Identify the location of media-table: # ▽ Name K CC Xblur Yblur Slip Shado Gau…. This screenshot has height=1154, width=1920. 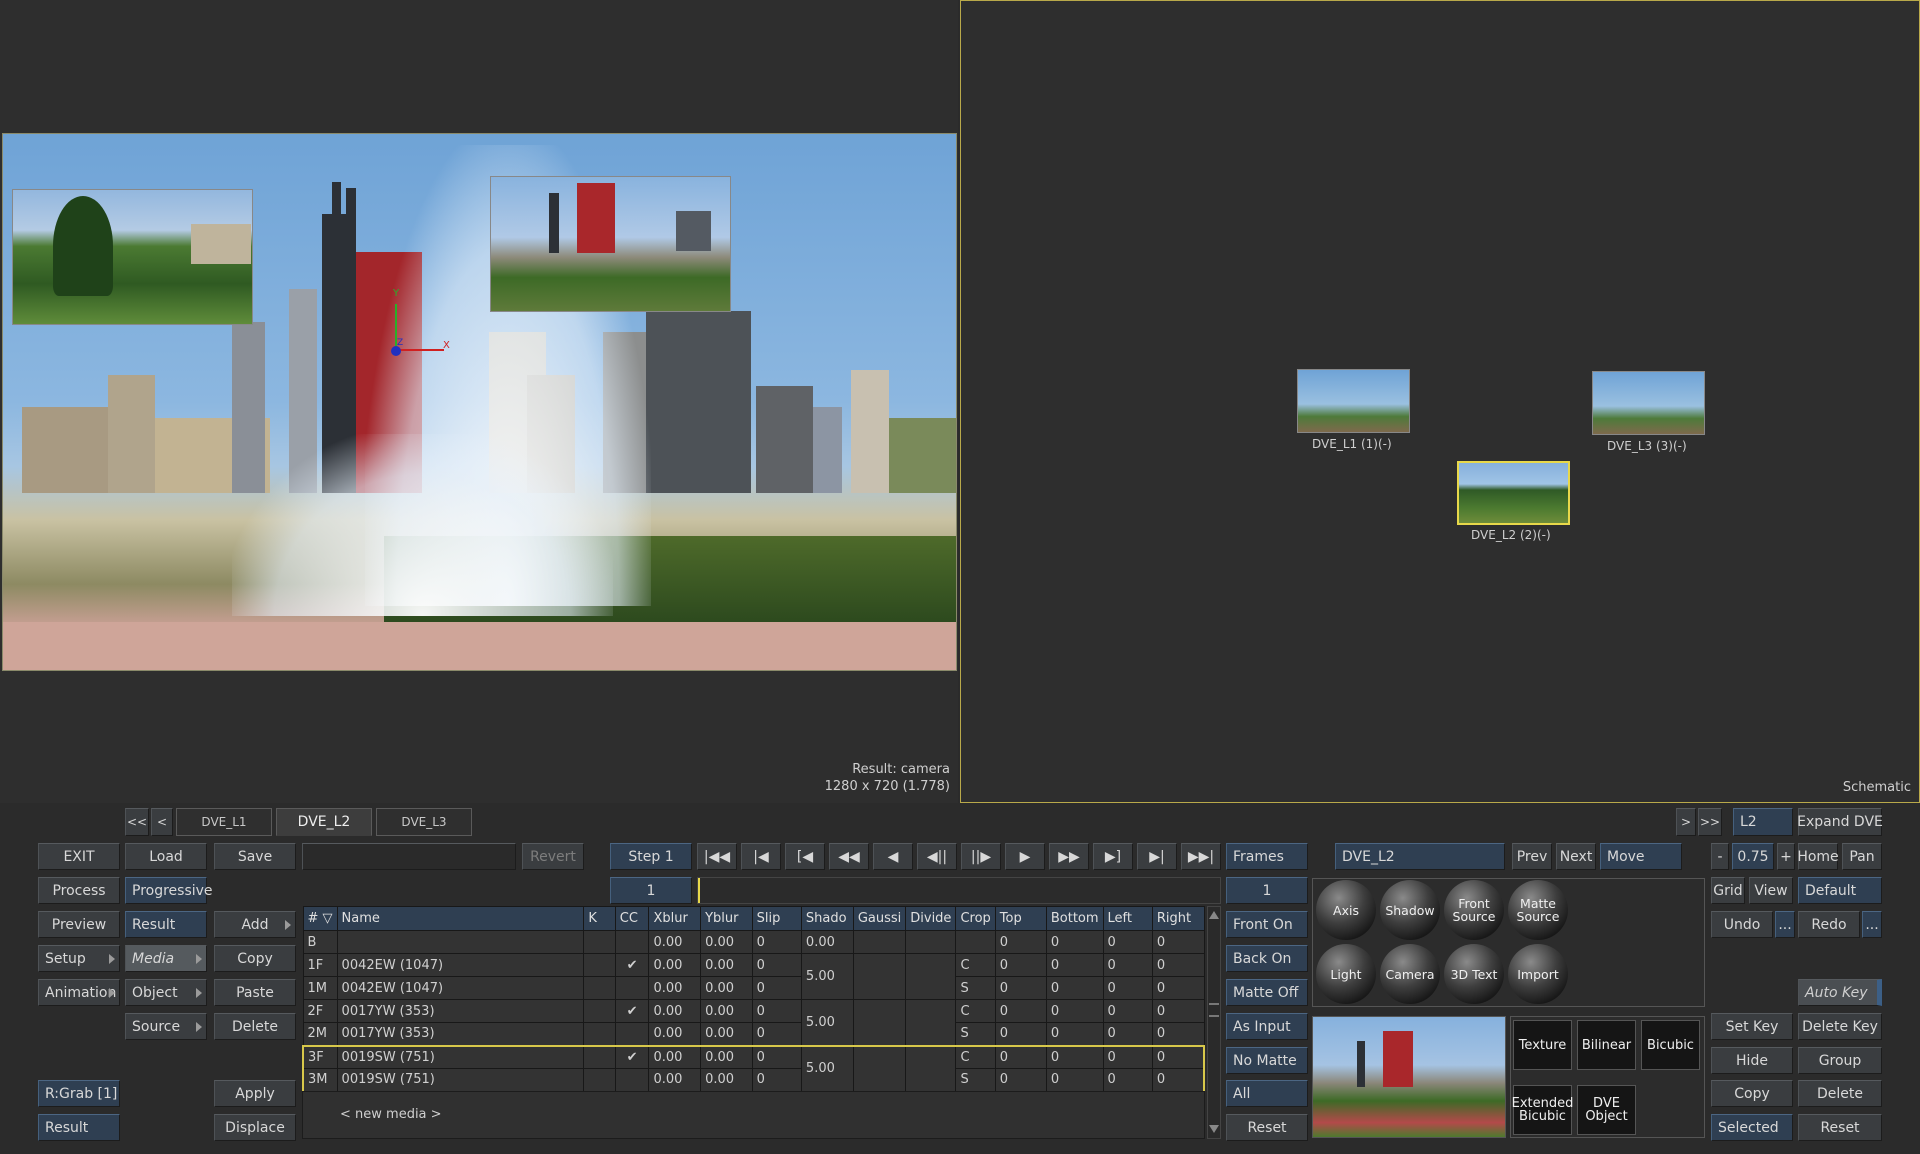
(753, 999).